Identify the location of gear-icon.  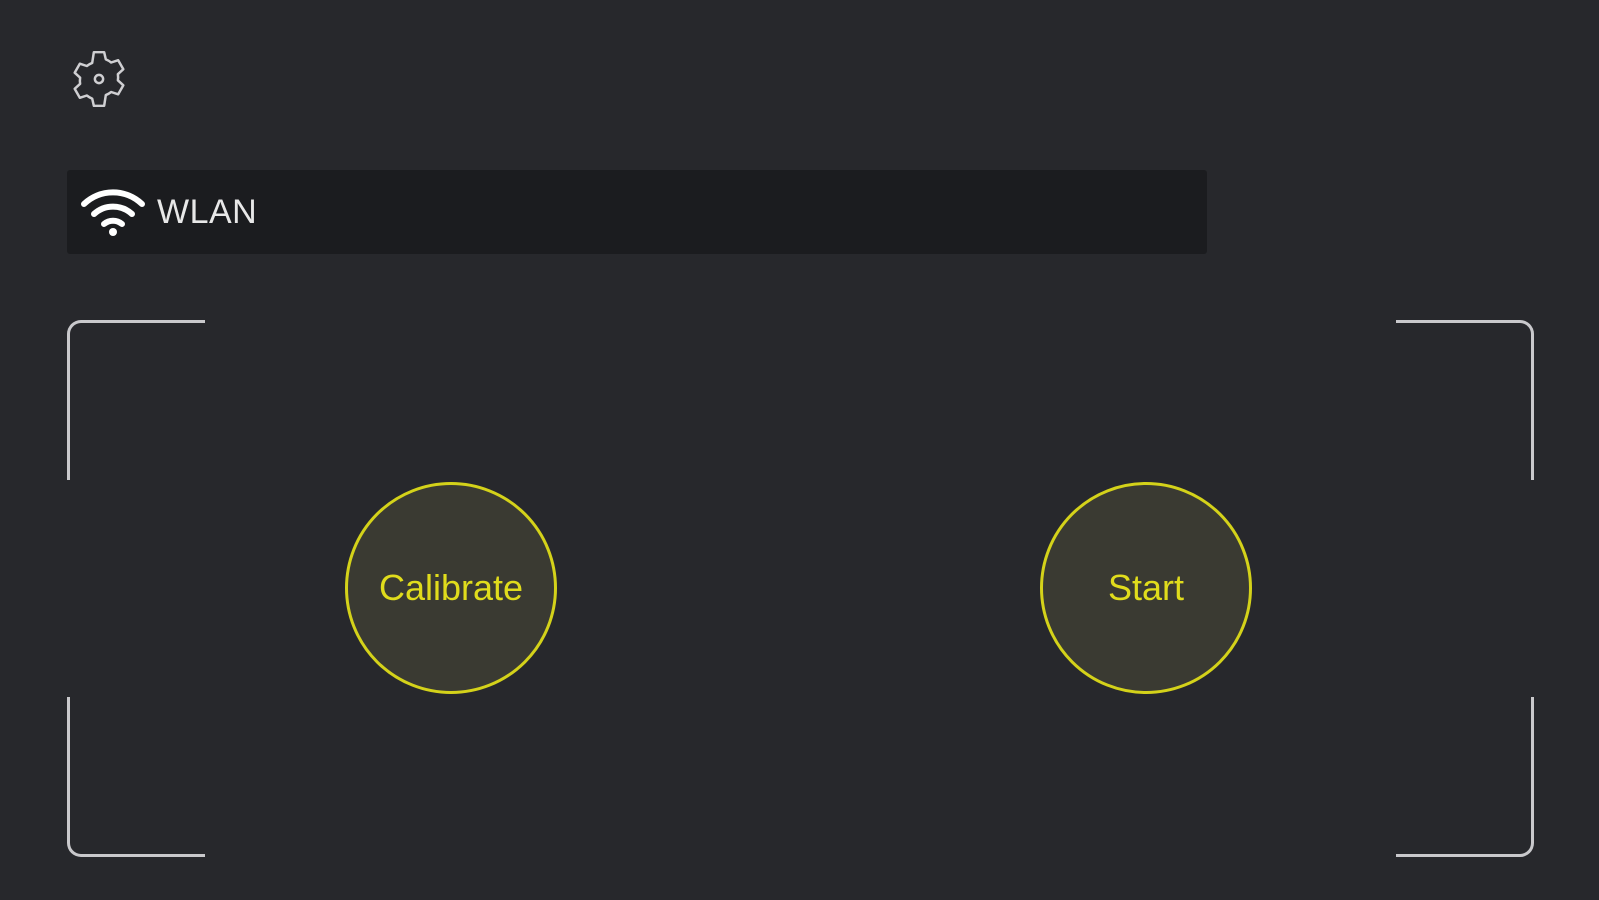
(99, 79).